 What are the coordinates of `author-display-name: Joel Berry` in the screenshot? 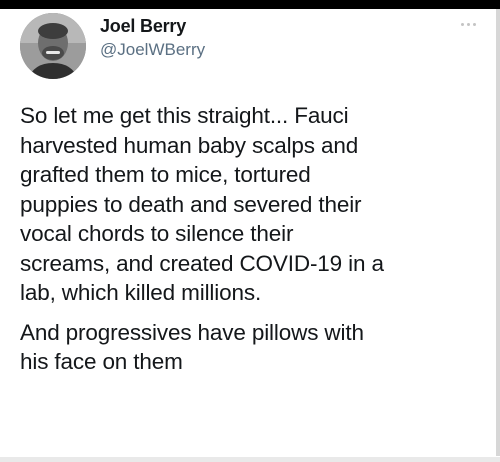 It's located at (152, 26).